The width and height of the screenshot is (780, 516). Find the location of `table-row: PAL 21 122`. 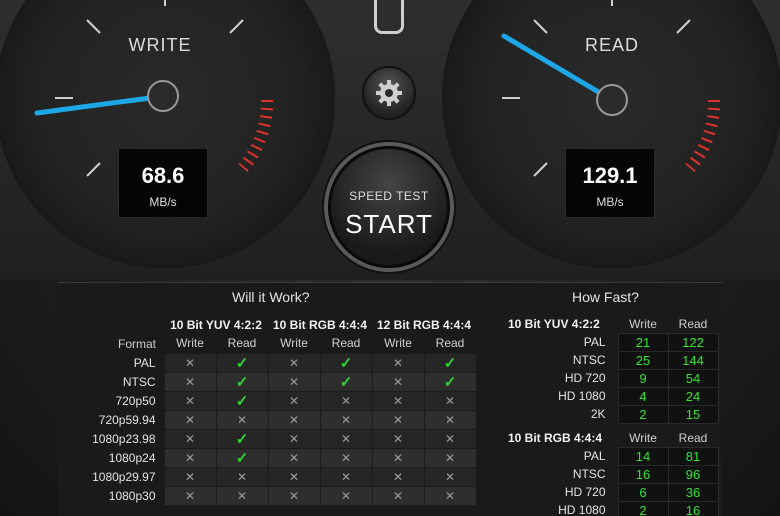

table-row: PAL 21 122 is located at coordinates (609, 342).